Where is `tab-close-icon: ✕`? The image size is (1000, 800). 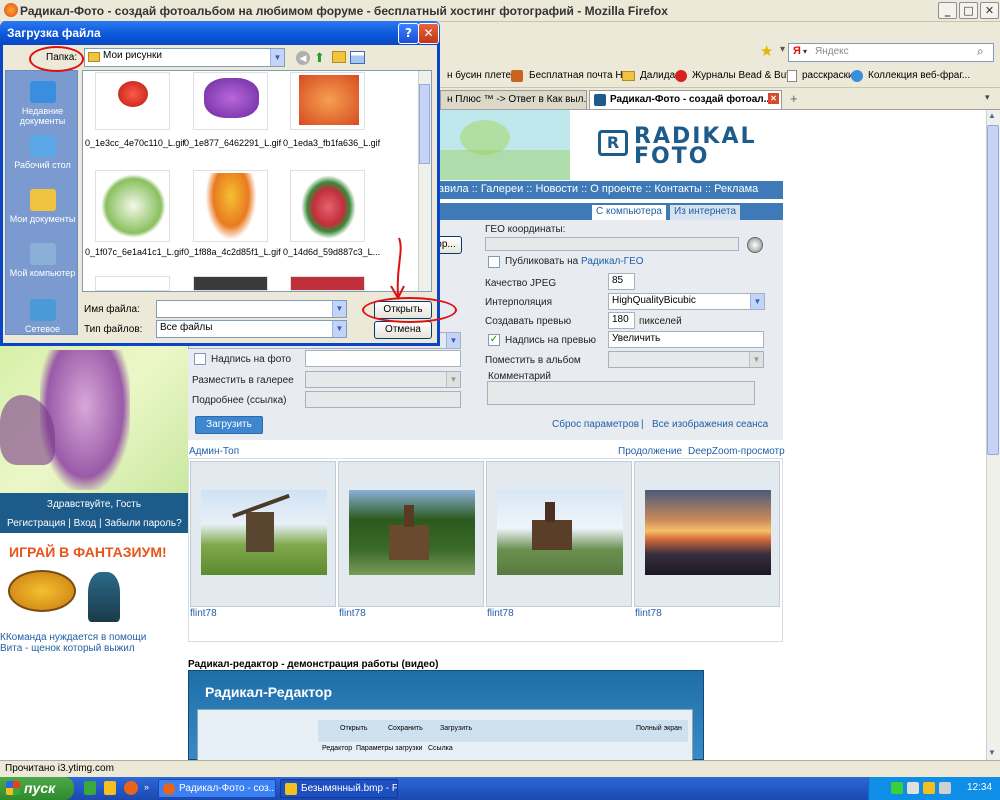
tab-close-icon: ✕ is located at coordinates (773, 98).